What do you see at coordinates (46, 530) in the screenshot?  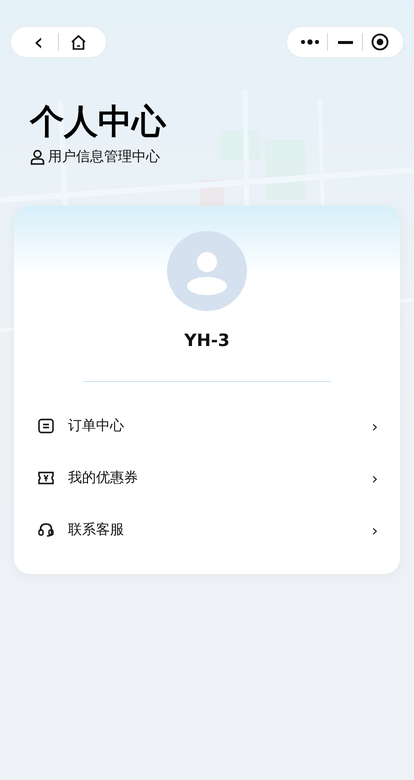 I see `headset-icon` at bounding box center [46, 530].